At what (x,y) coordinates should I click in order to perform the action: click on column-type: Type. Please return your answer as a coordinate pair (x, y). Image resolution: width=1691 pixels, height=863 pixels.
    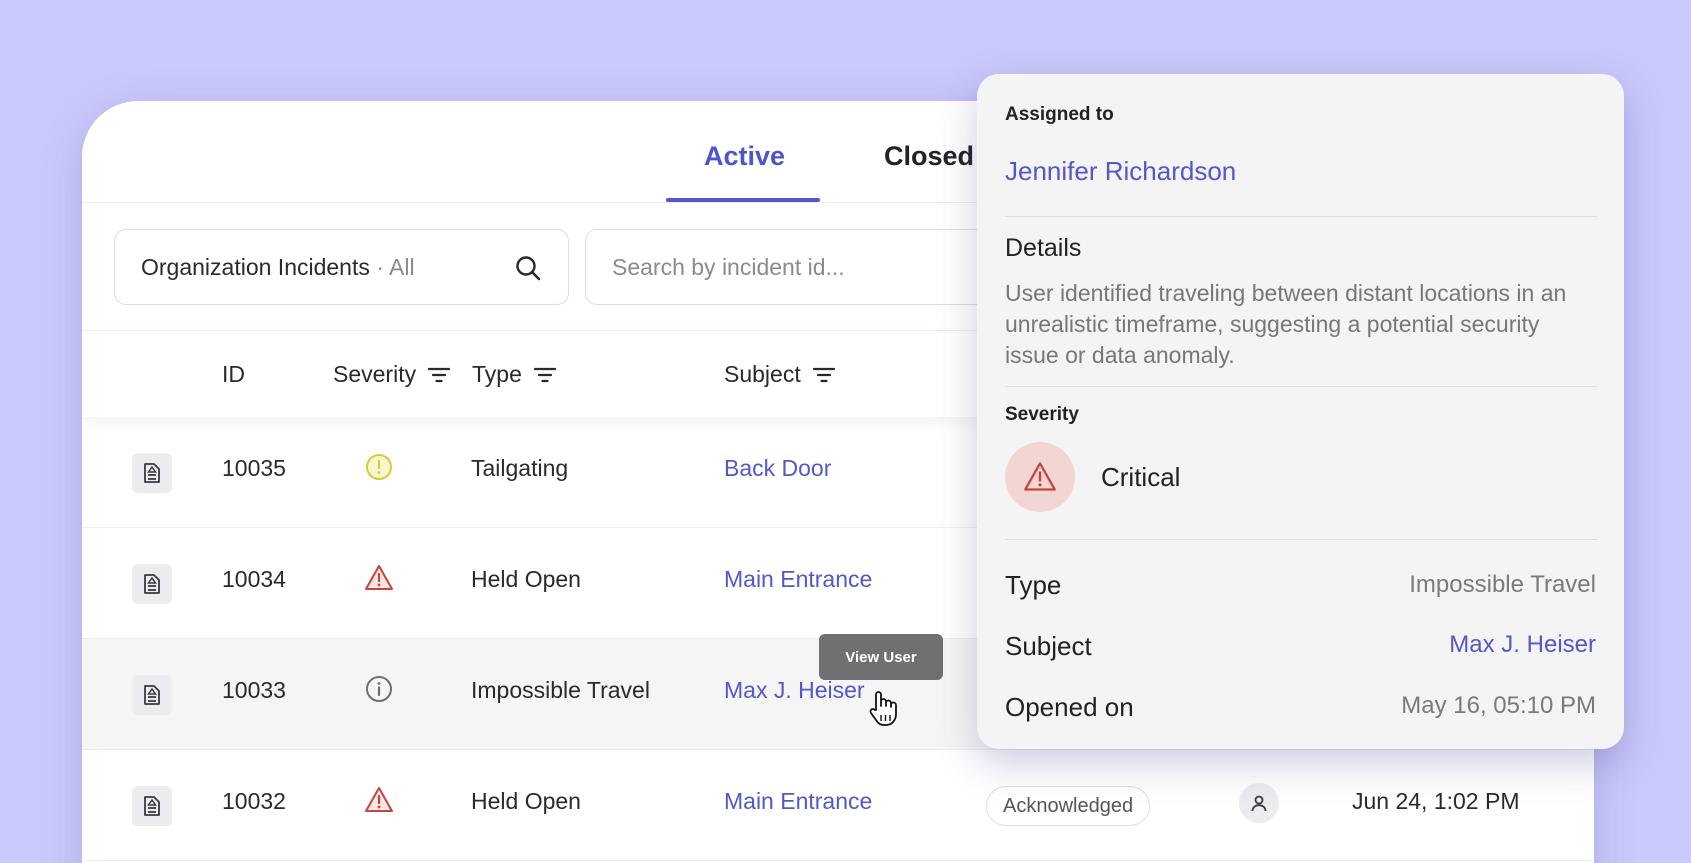
    Looking at the image, I should click on (514, 374).